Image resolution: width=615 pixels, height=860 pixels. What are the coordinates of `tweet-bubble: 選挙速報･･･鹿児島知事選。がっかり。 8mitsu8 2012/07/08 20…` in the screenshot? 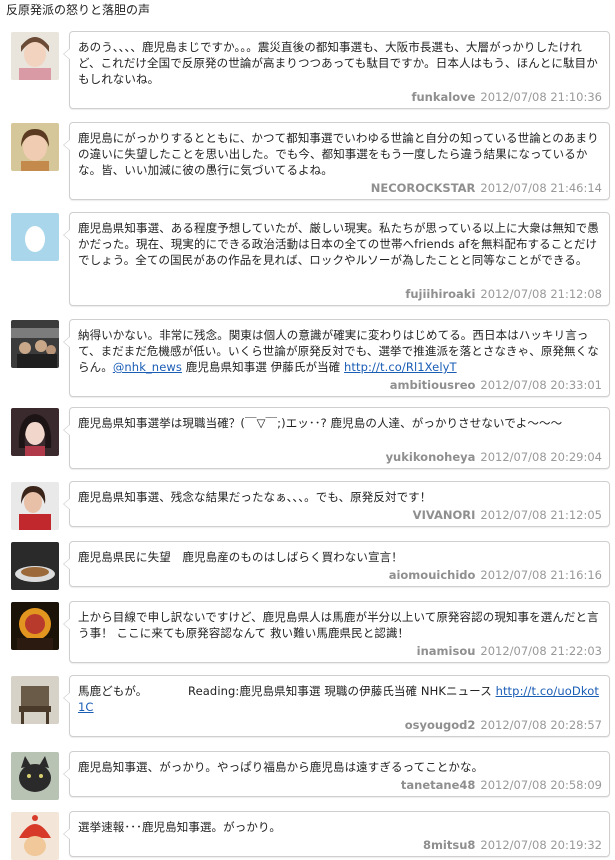 It's located at (336, 834).